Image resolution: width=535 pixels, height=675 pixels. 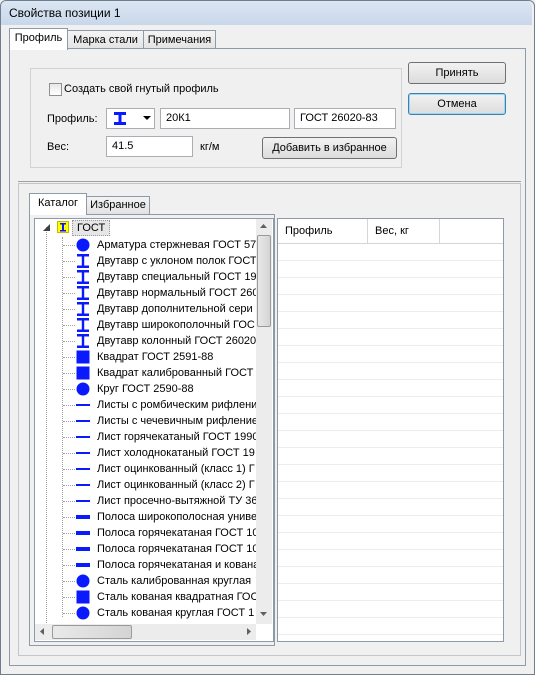 I want to click on tree-item-label: Круг ГОСТ 2590-88, so click(x=145, y=389).